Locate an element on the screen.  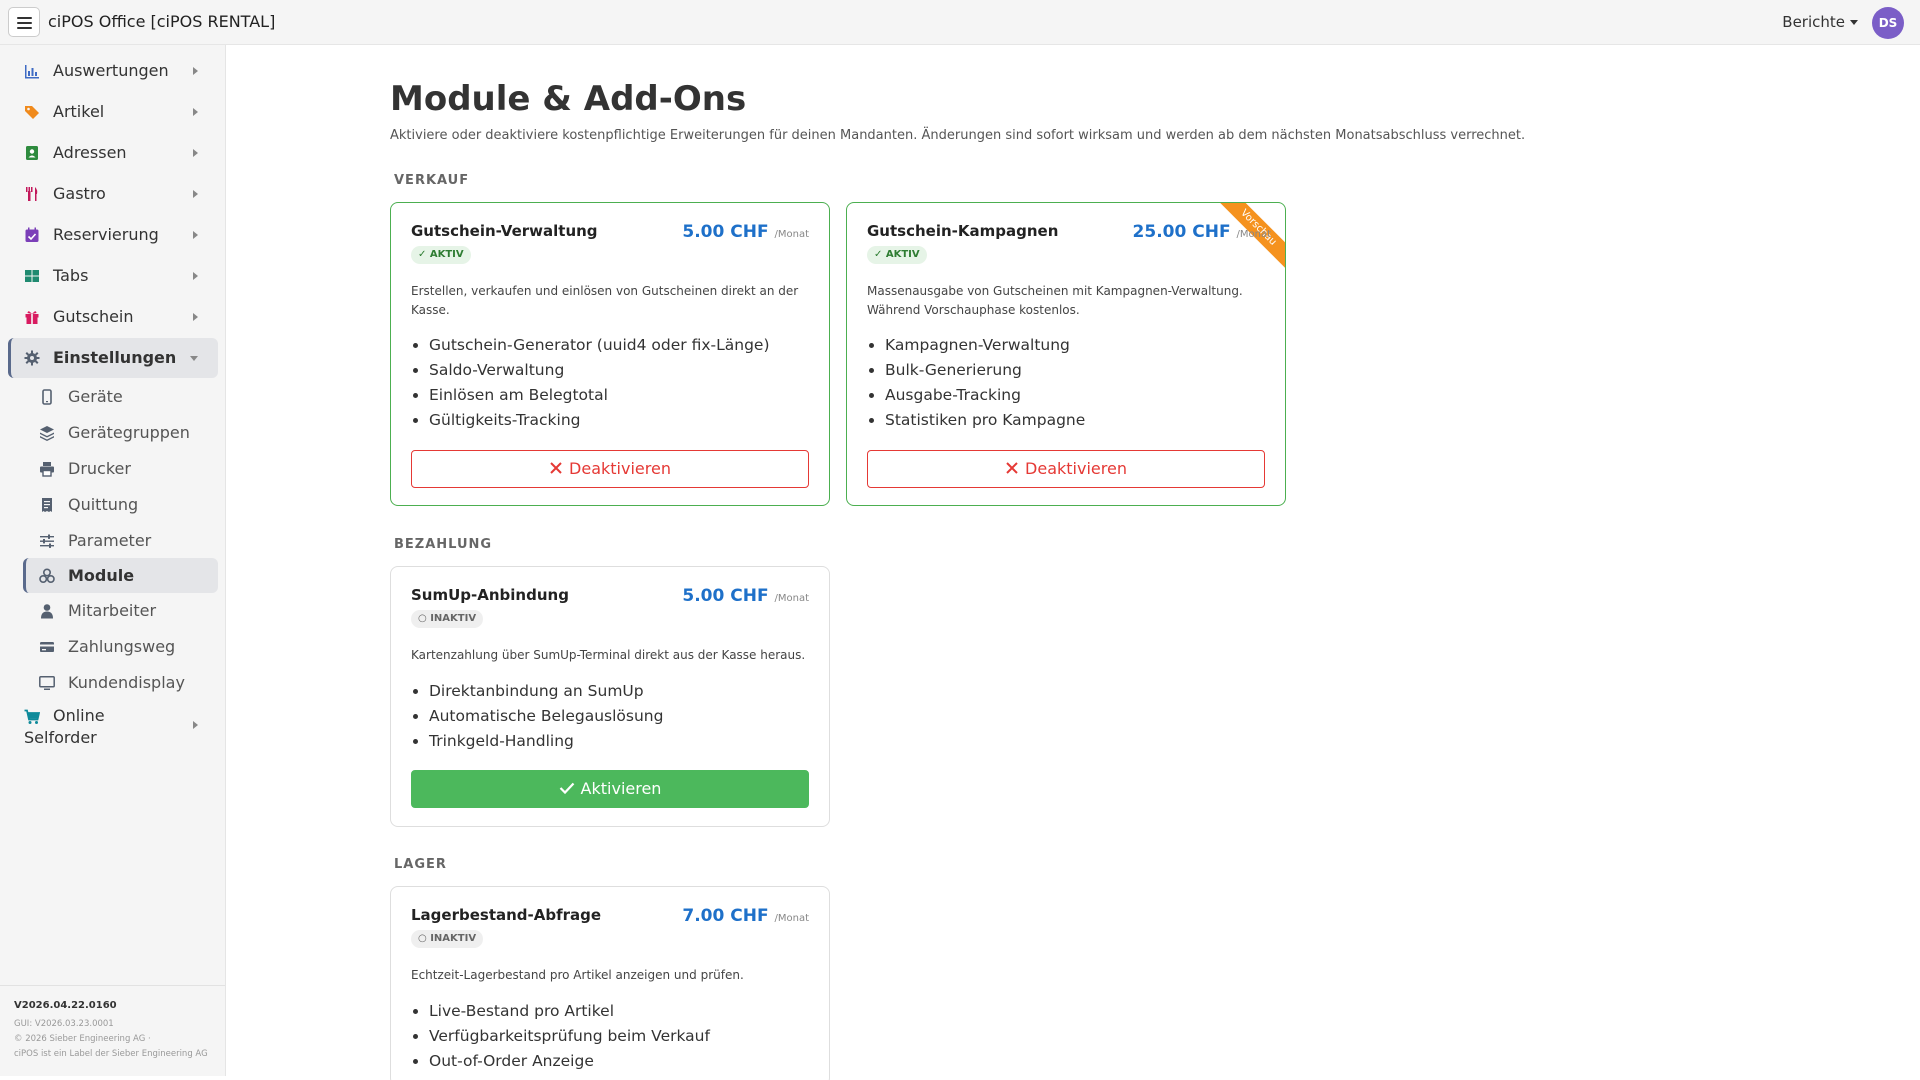
sidebar-subitem-parameter: Parameter is located at coordinates (120, 540).